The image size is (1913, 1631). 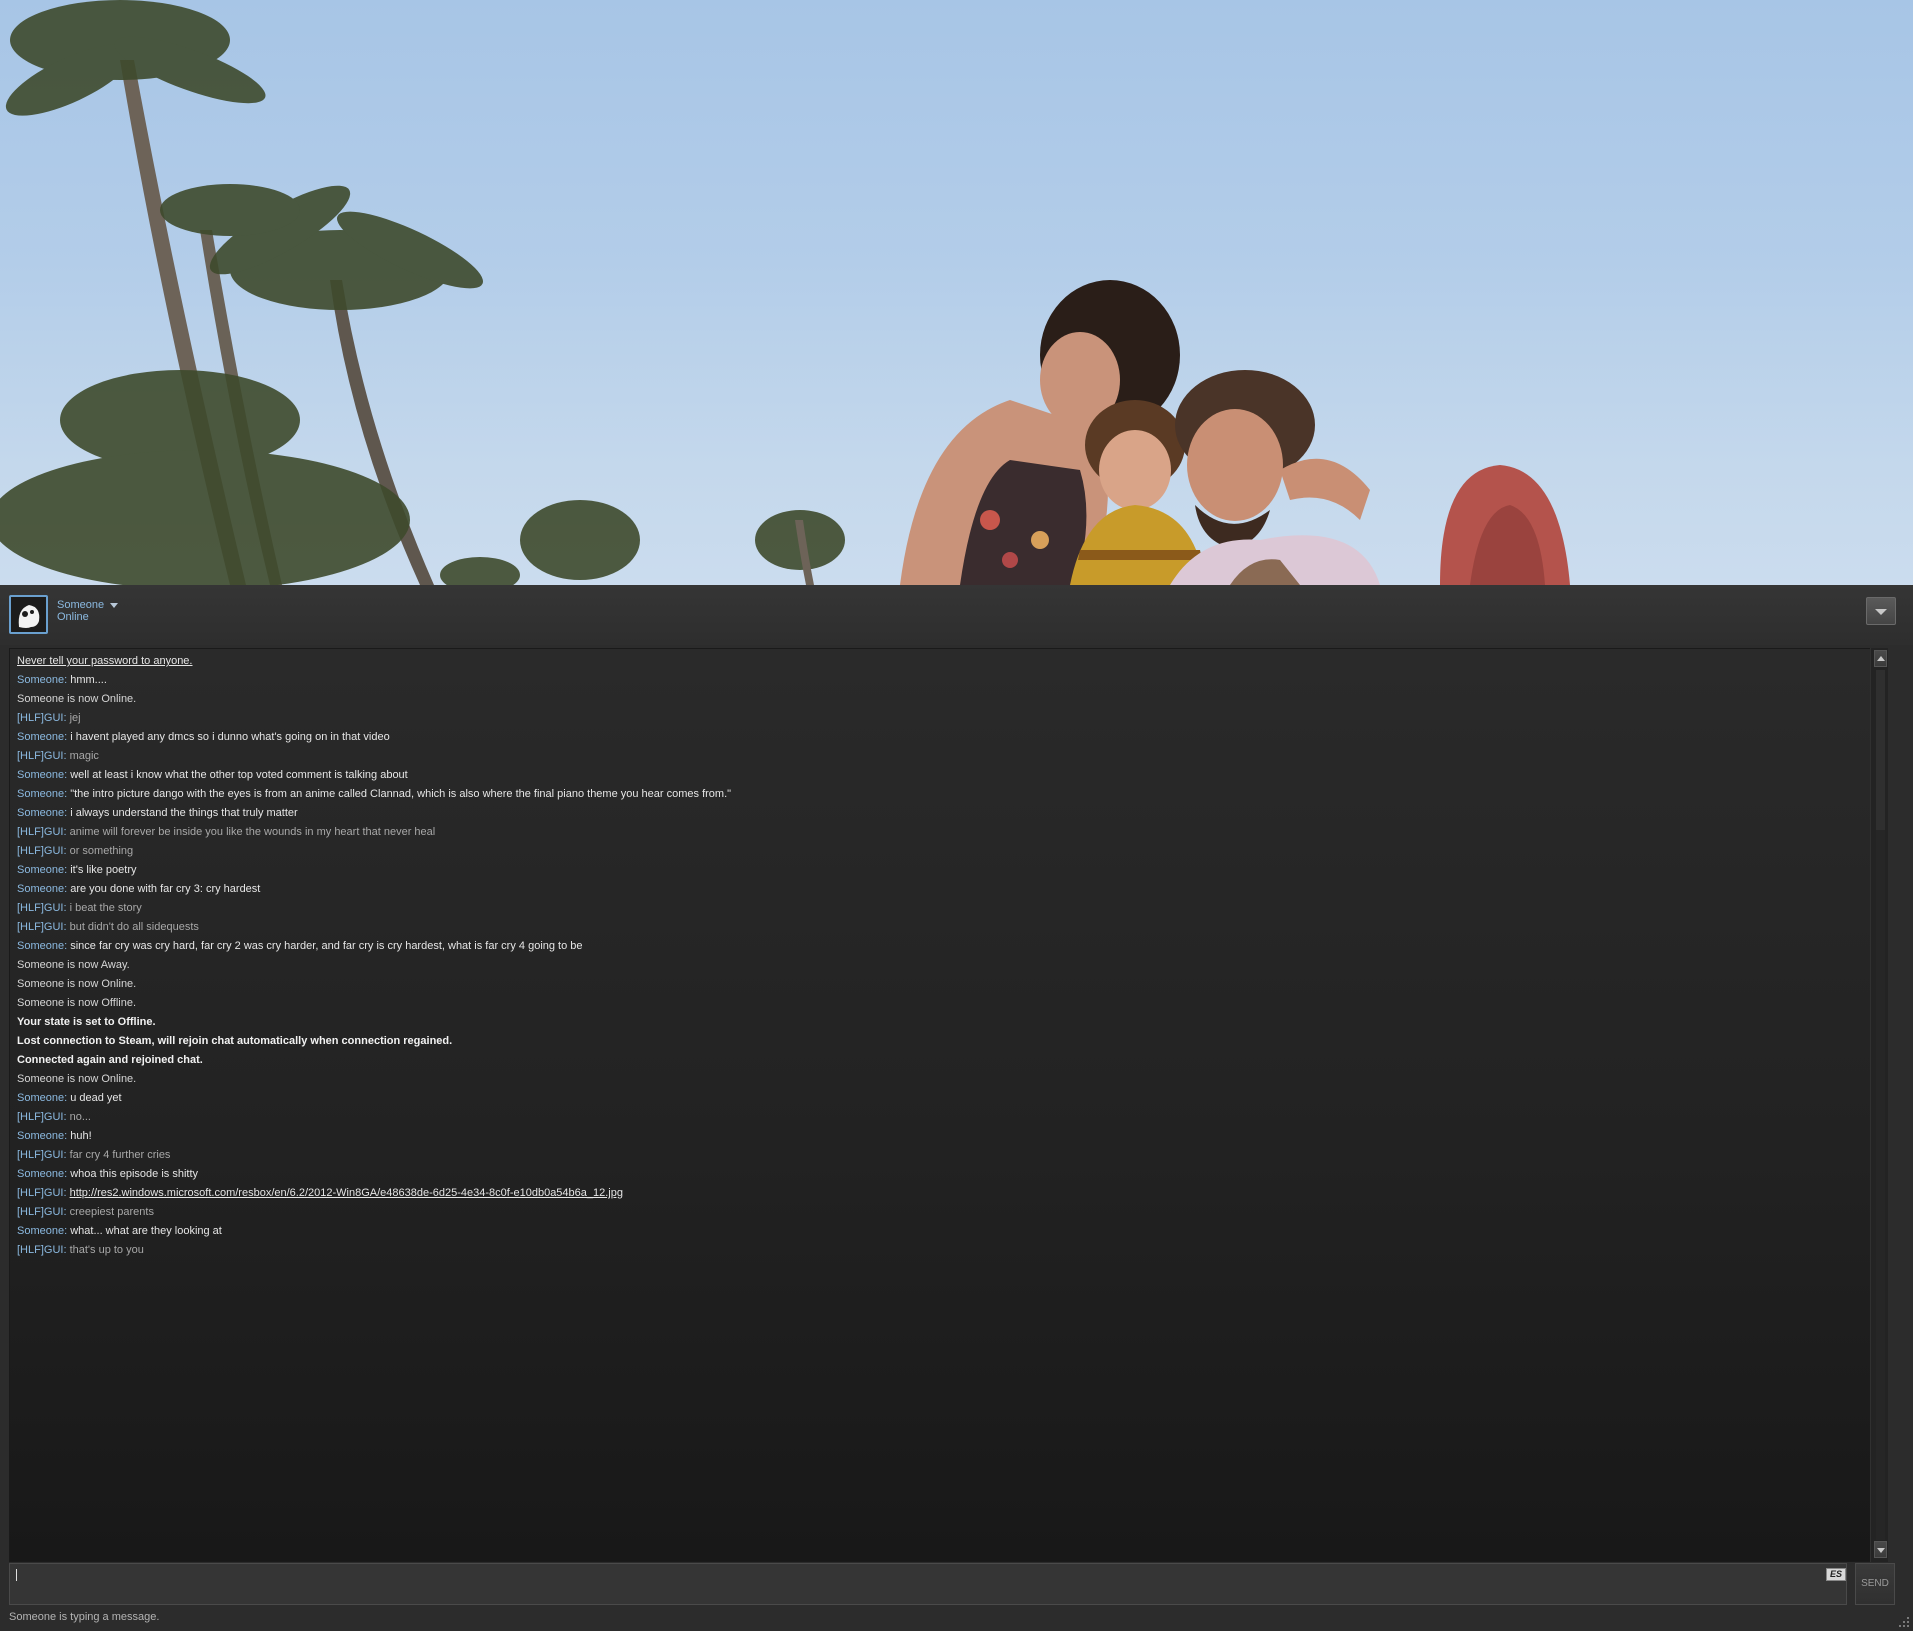 What do you see at coordinates (134, 927) in the screenshot?
I see `message-text: but didn't do all sidequests` at bounding box center [134, 927].